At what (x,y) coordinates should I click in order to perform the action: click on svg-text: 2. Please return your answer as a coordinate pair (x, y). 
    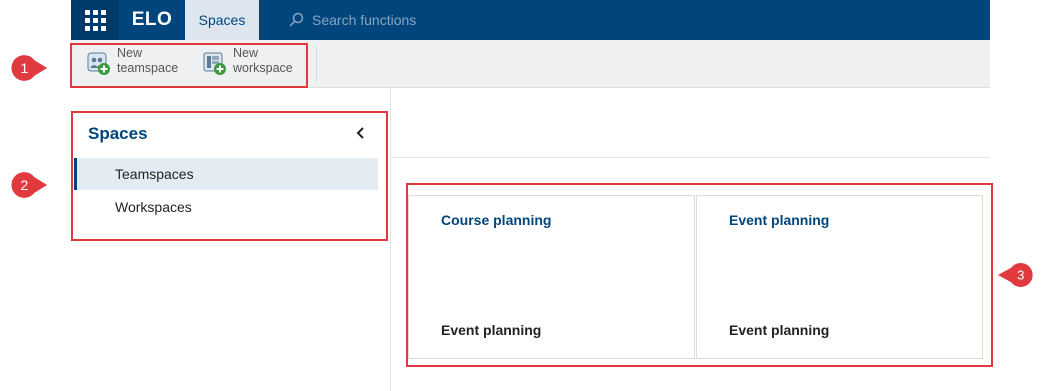
    Looking at the image, I should click on (24, 186).